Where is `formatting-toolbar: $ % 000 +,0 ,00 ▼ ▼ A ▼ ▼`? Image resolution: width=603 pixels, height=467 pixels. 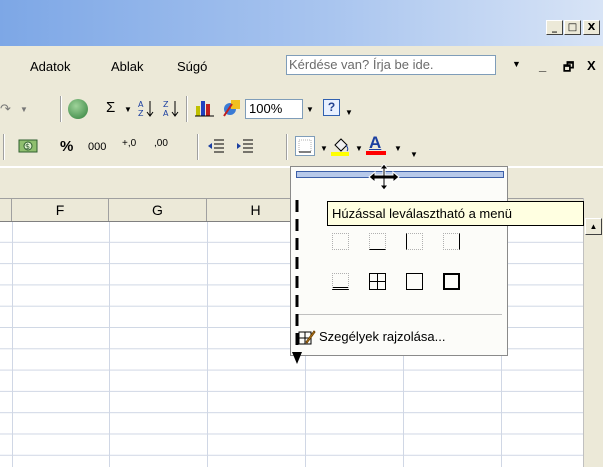 formatting-toolbar: $ % 000 +,0 ,00 ▼ ▼ A ▼ ▼ is located at coordinates (301, 147).